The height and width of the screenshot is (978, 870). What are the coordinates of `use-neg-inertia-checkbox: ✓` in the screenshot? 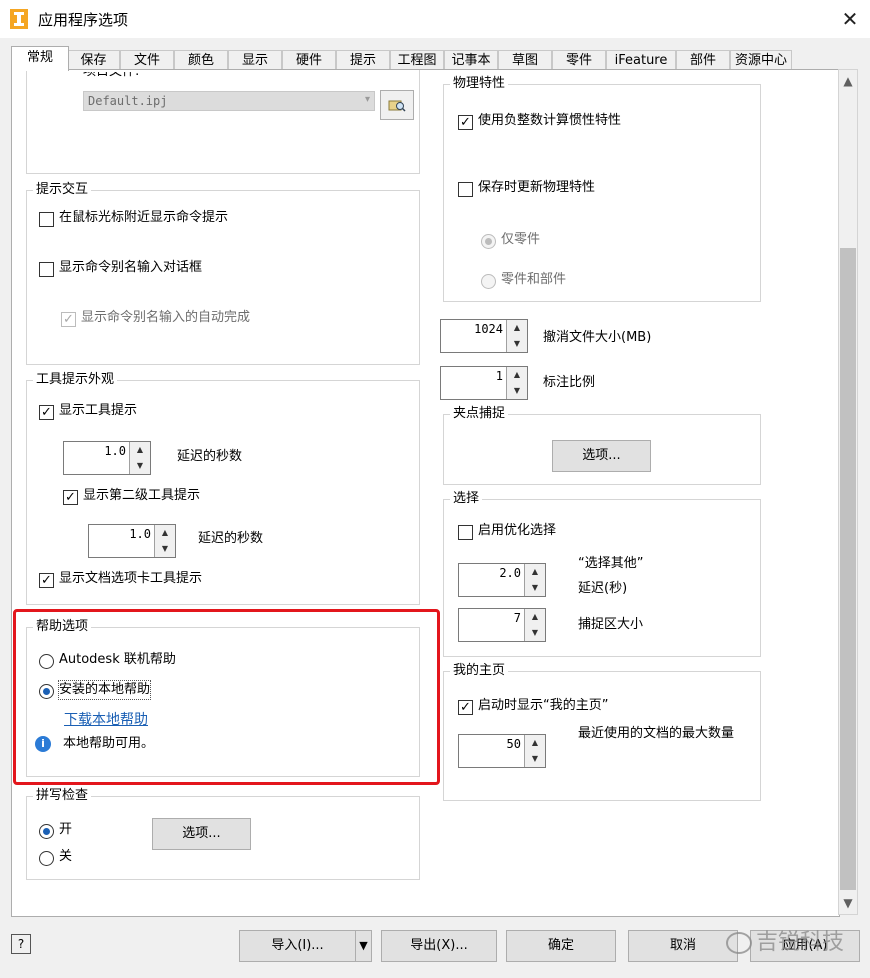 It's located at (465, 122).